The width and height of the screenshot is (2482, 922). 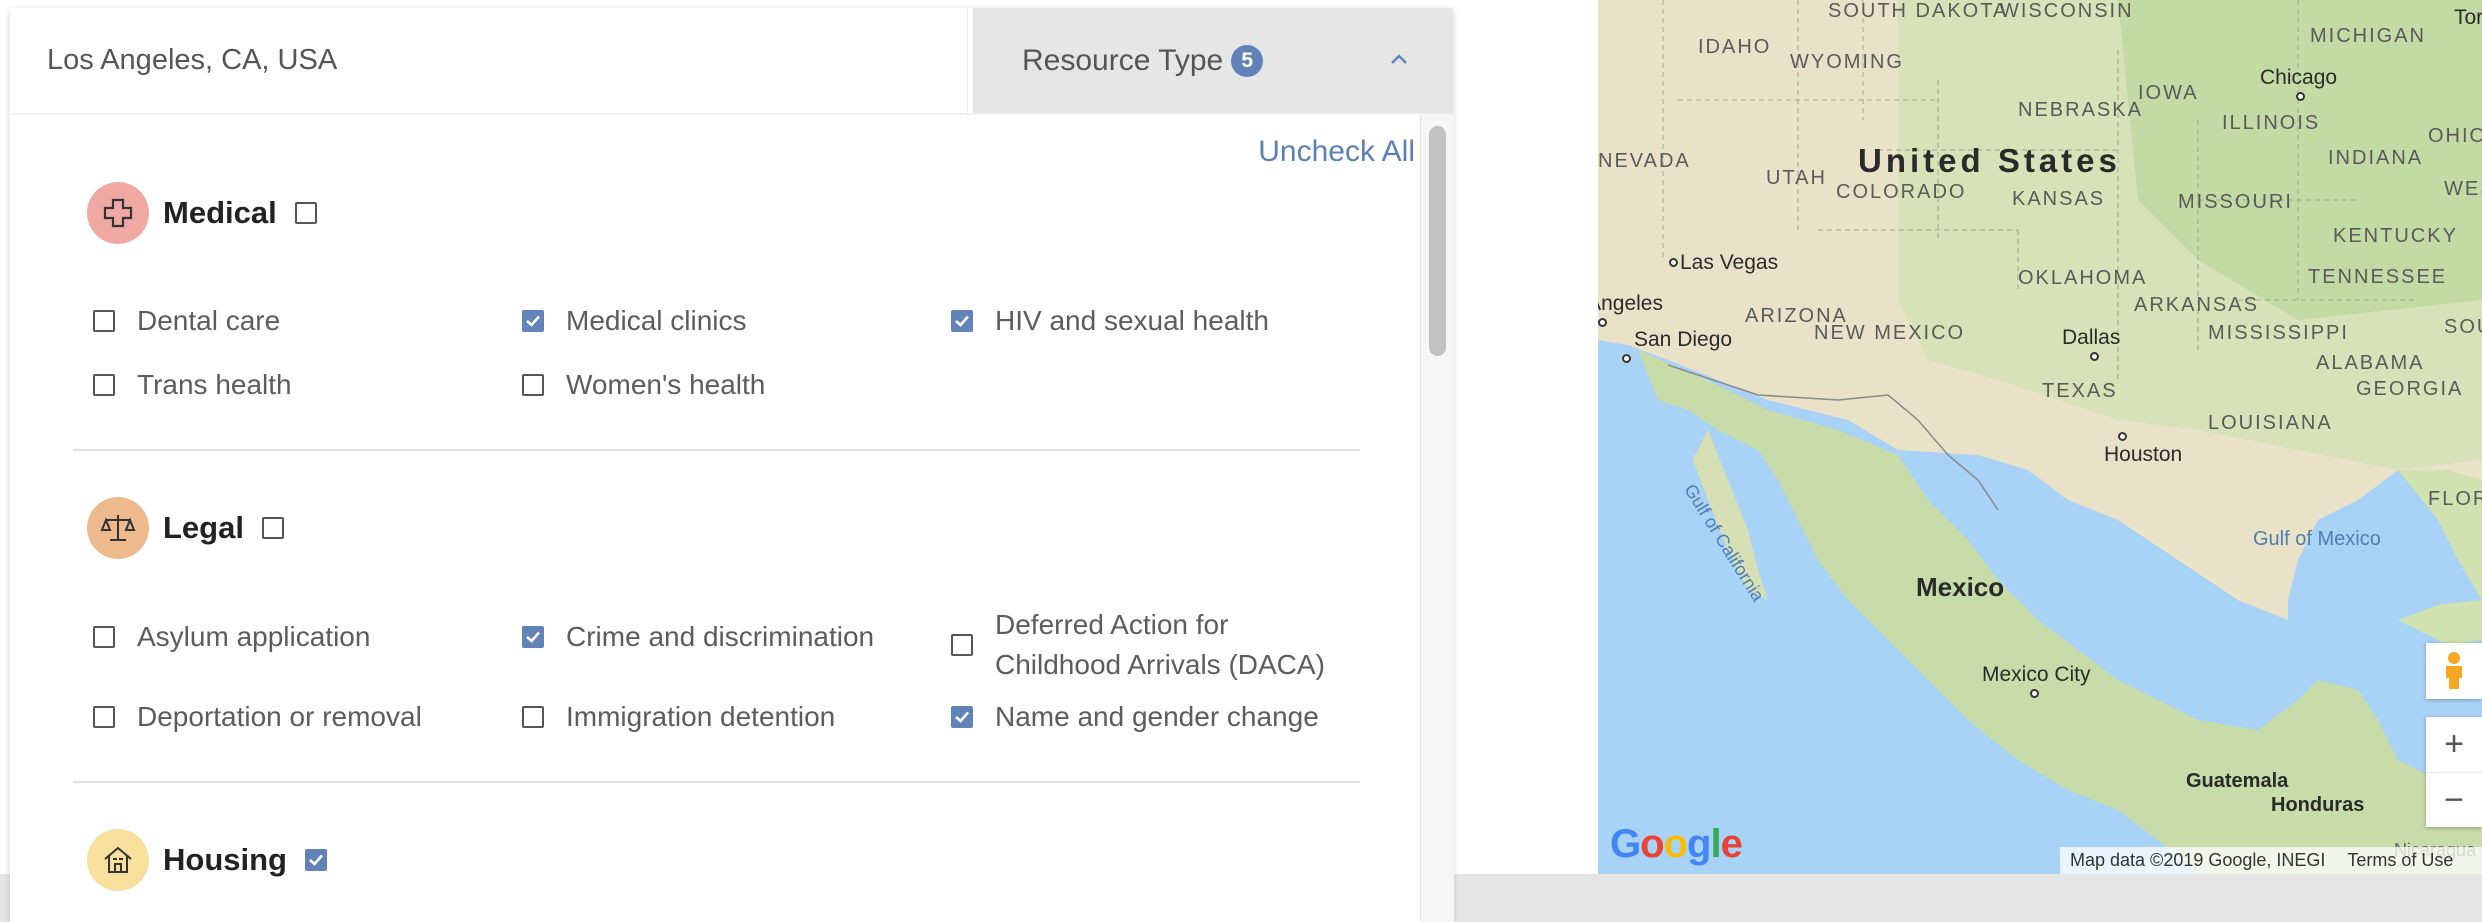 What do you see at coordinates (2278, 333) in the screenshot?
I see `map-label-mississippi: MISSISSIPPI` at bounding box center [2278, 333].